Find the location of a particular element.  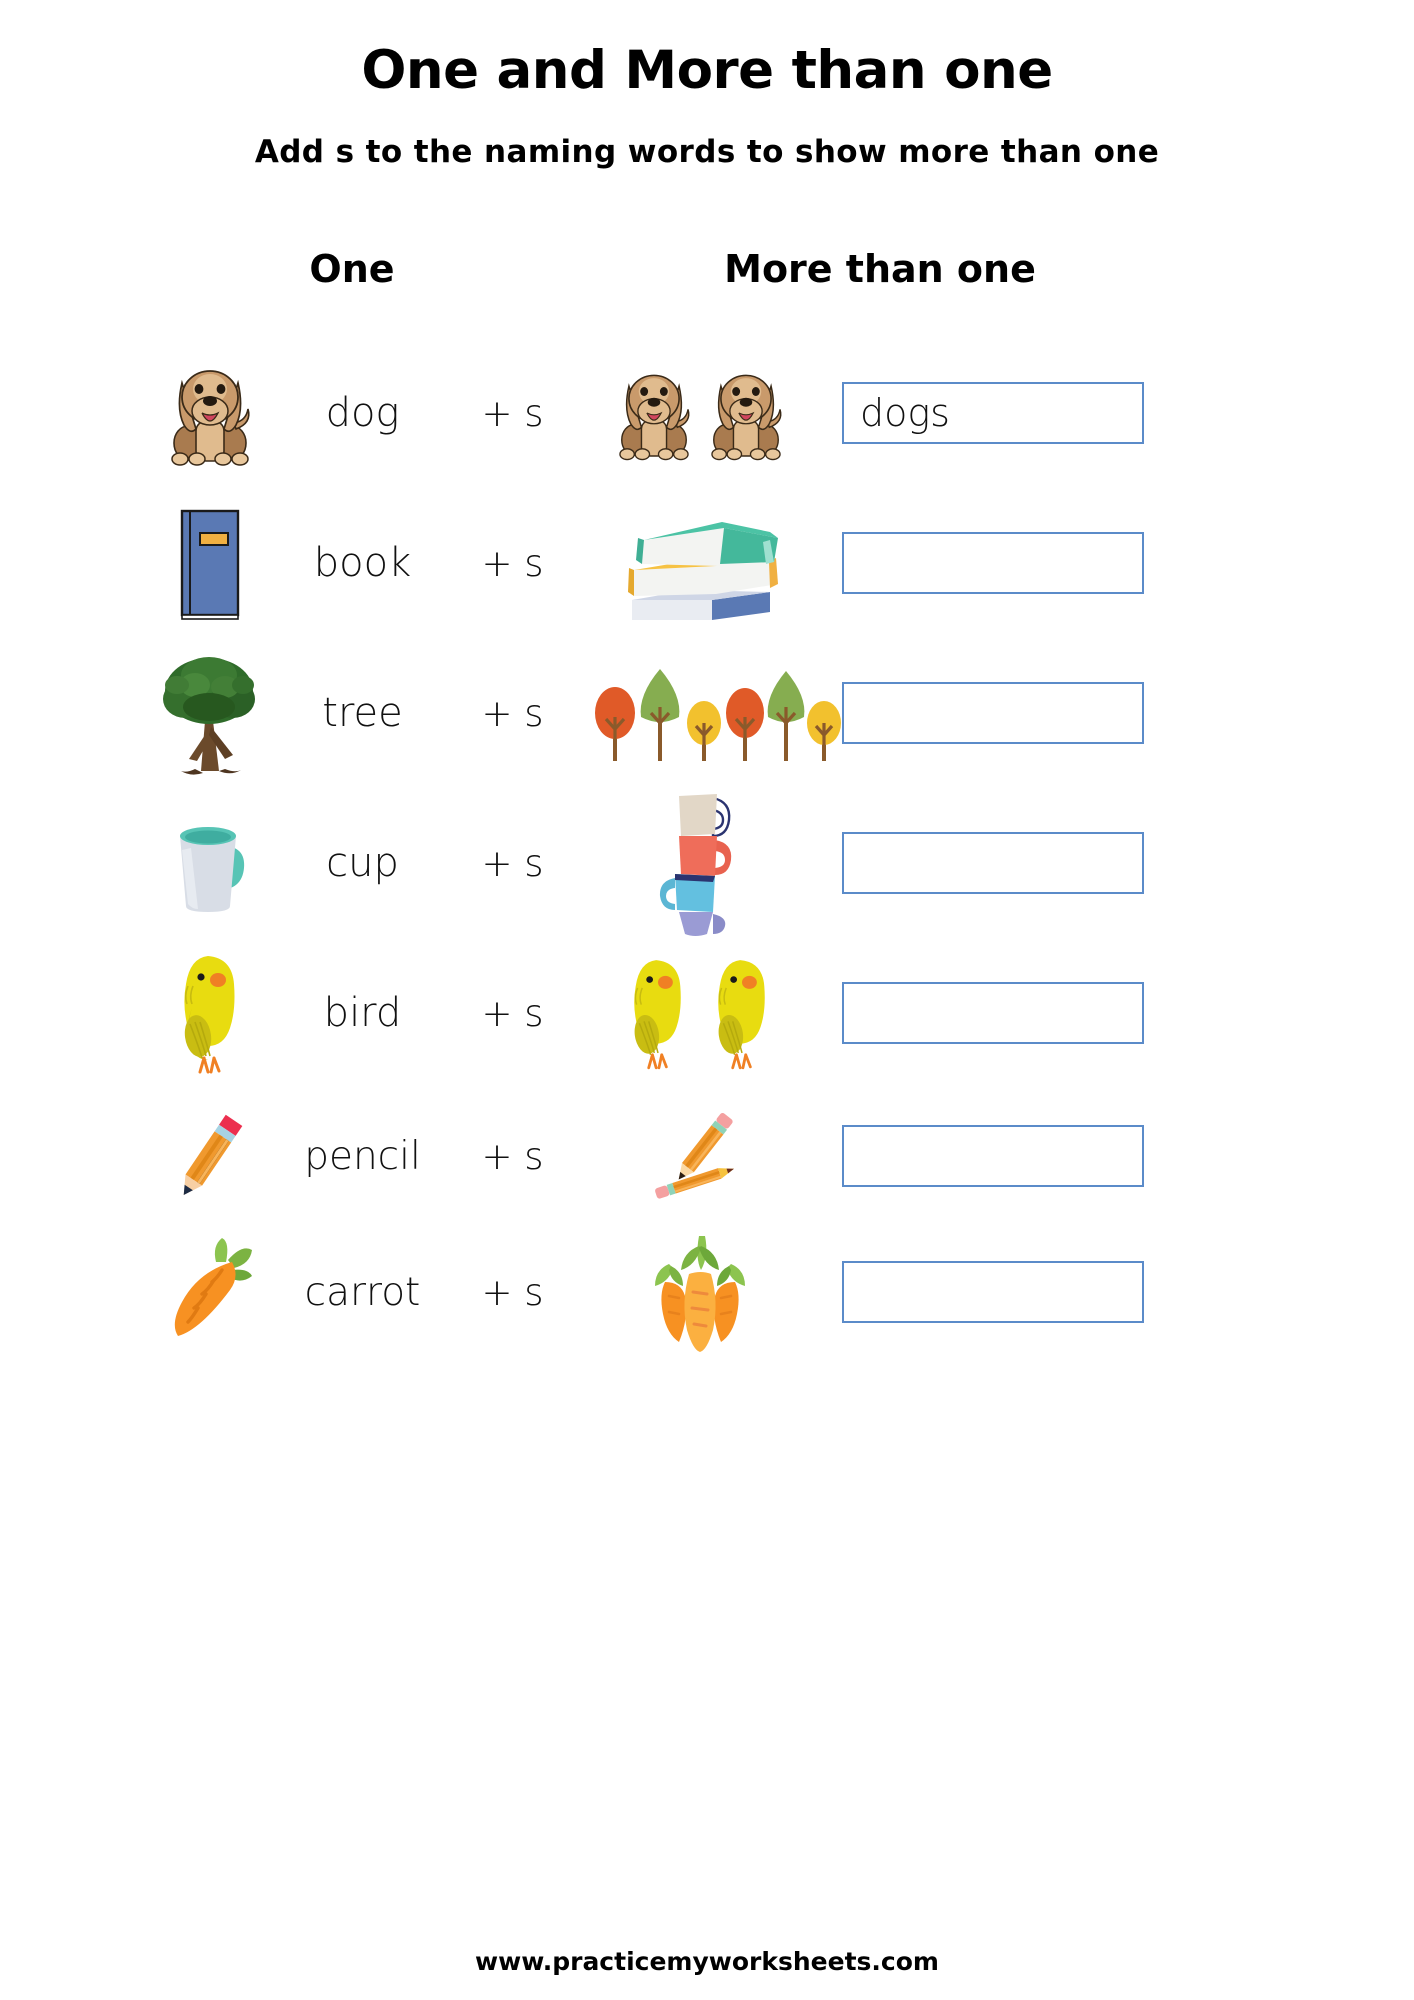

singular-word: carrot is located at coordinates (362, 1292).